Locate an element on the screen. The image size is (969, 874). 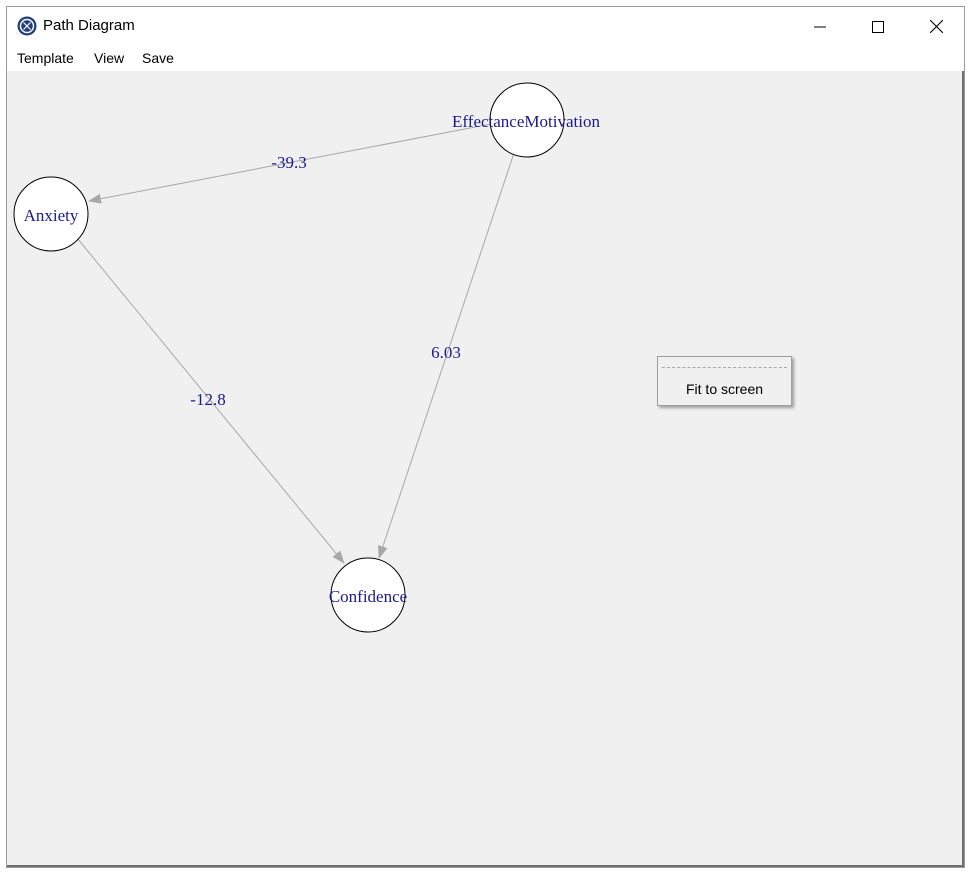
context-menu: Fit to screen is located at coordinates (724, 381).